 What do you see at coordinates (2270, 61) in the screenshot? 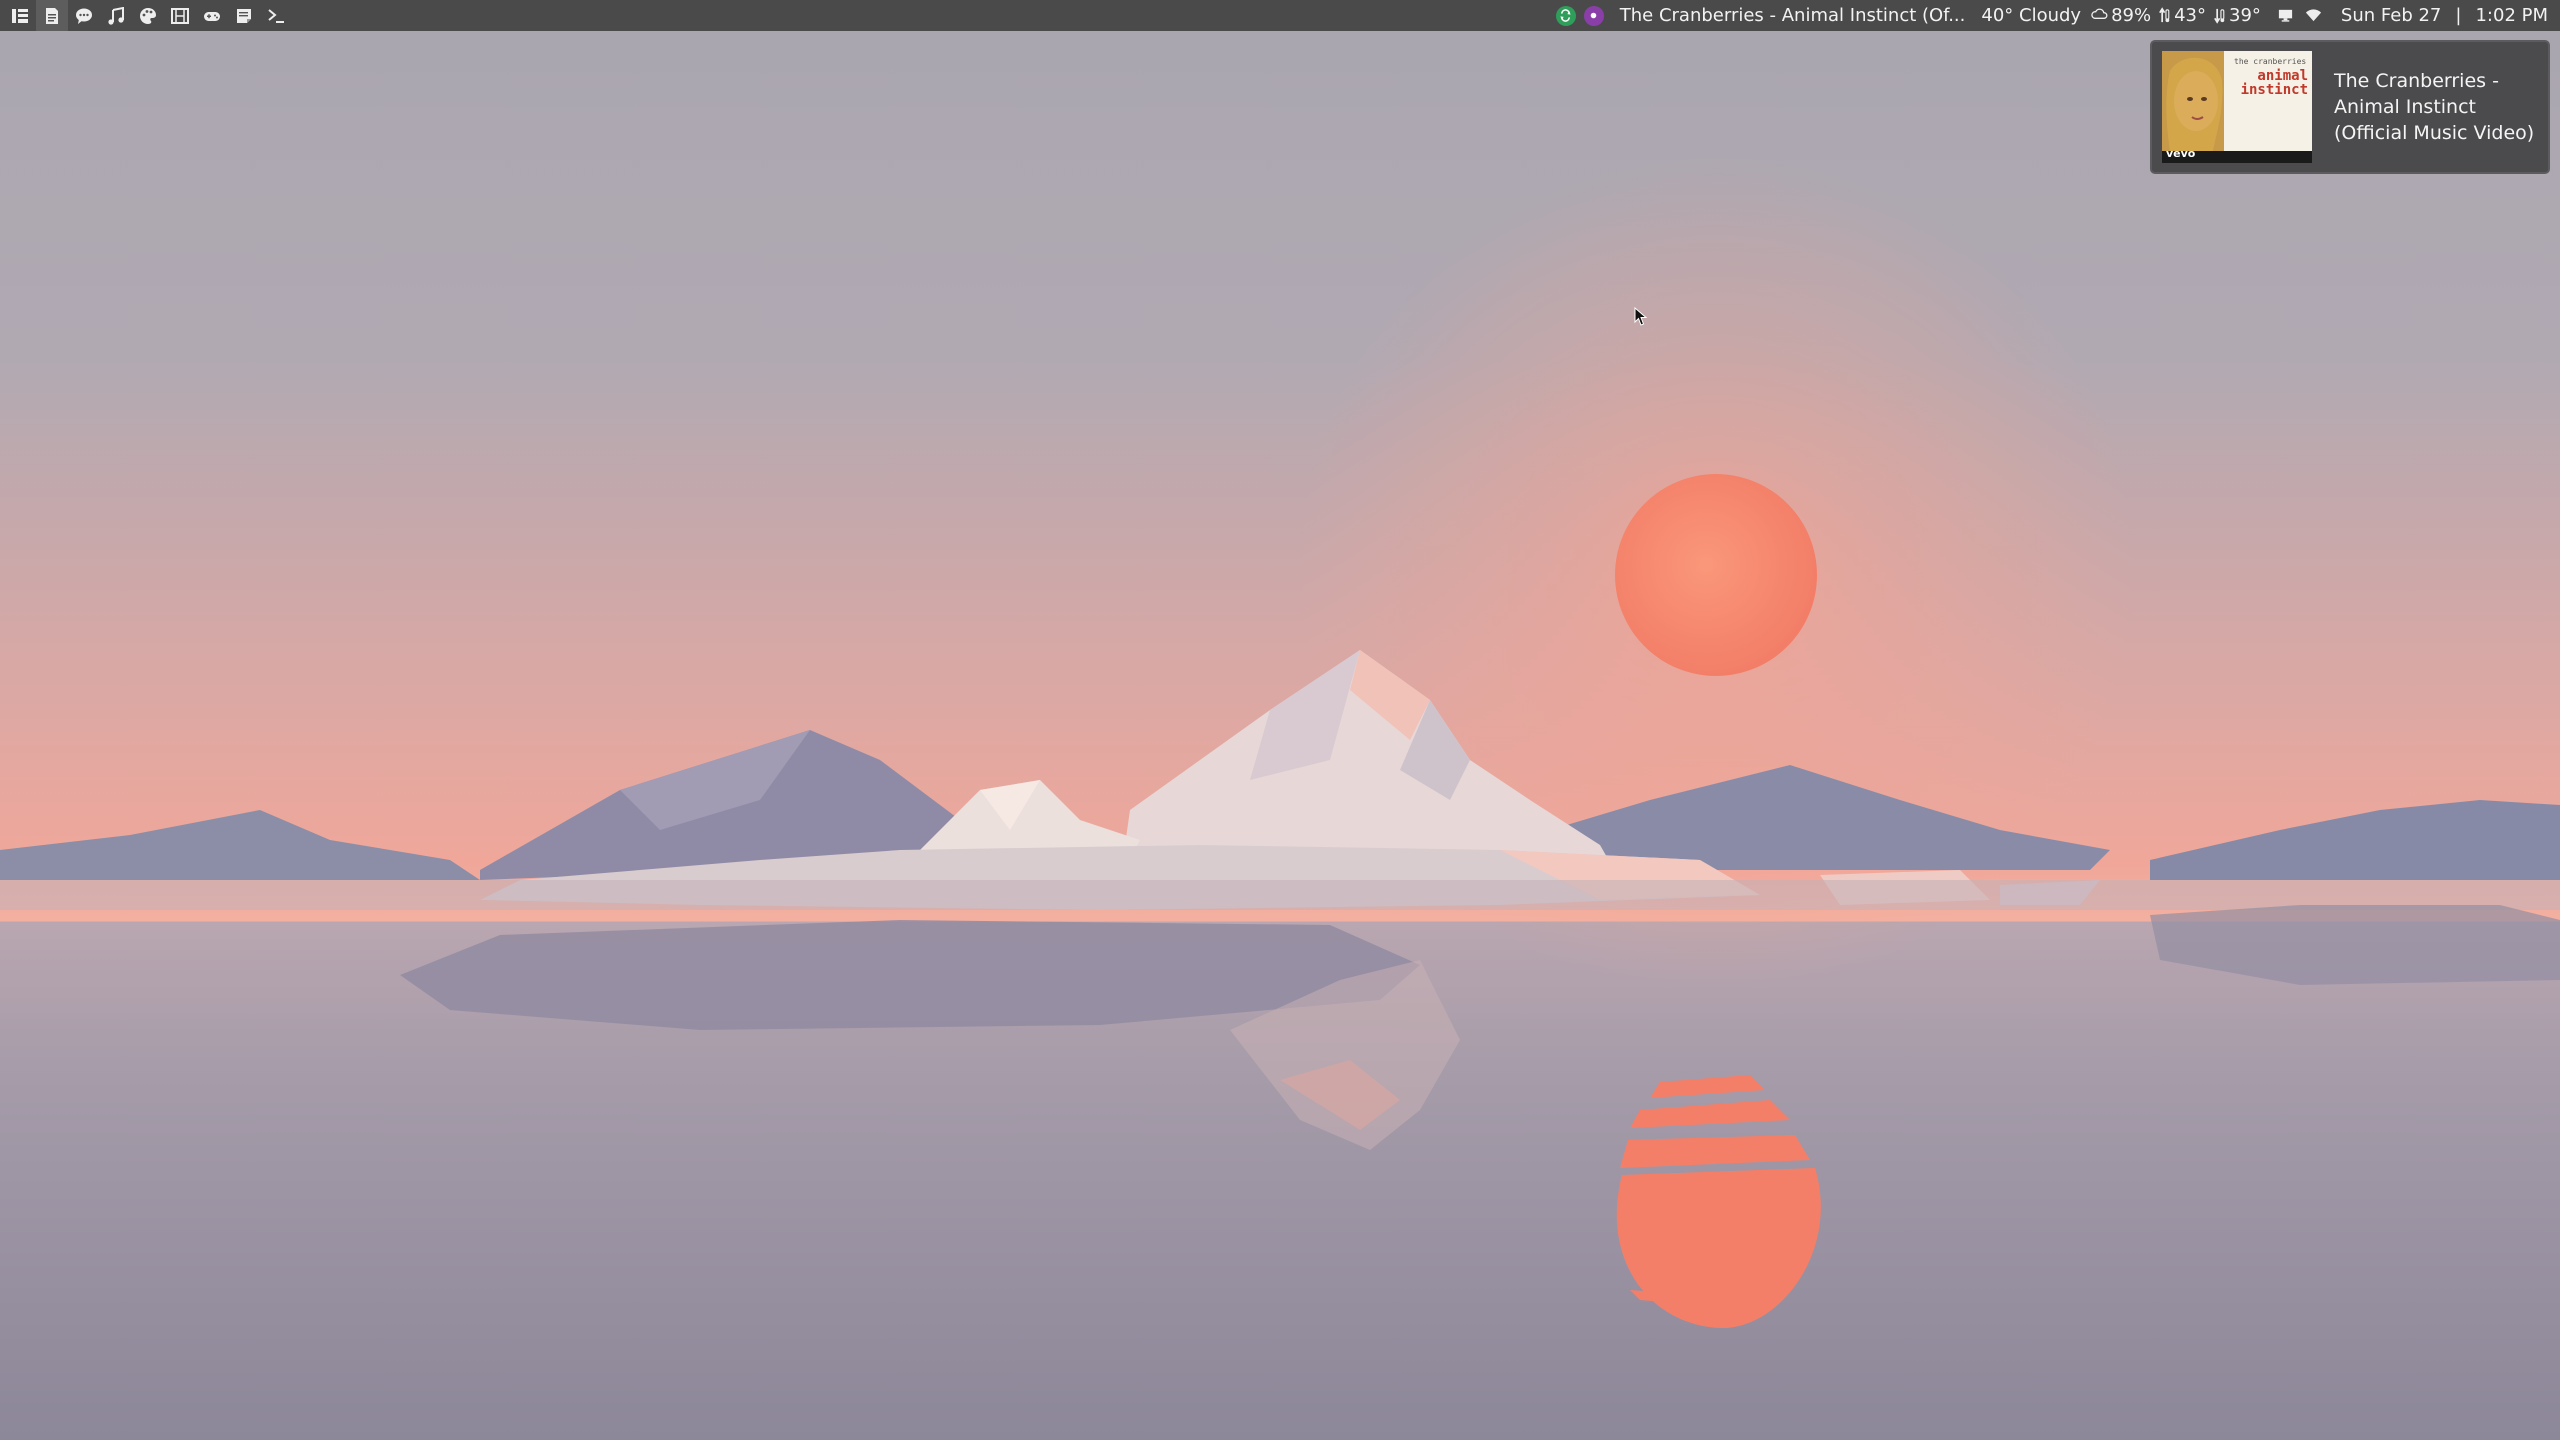
I see `thumb-band-text: the cranberries` at bounding box center [2270, 61].